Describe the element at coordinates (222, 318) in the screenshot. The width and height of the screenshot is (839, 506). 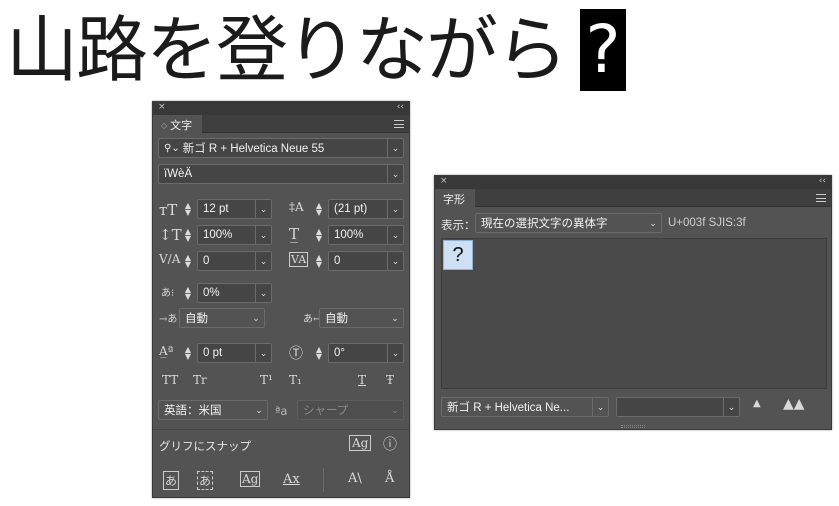
I see `aki-left-select: 自動 ⌄` at that location.